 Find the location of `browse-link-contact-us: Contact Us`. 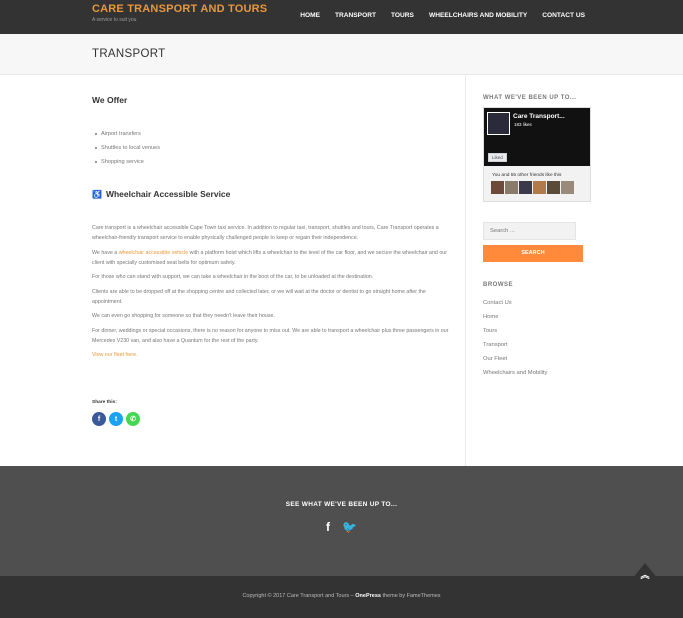

browse-link-contact-us: Contact Us is located at coordinates (497, 303).